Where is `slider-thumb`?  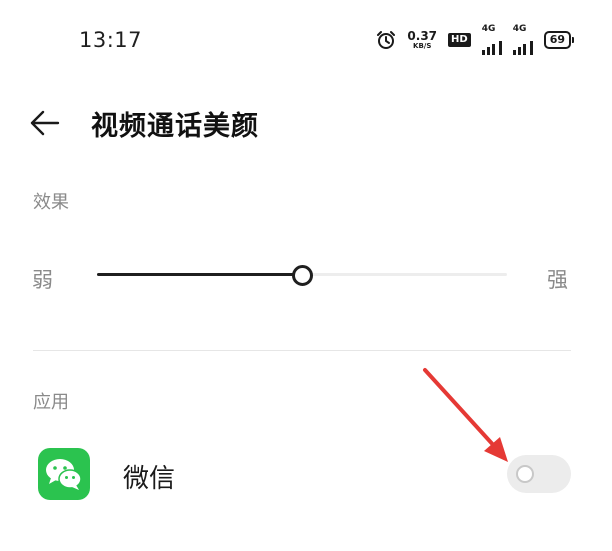 slider-thumb is located at coordinates (302, 275).